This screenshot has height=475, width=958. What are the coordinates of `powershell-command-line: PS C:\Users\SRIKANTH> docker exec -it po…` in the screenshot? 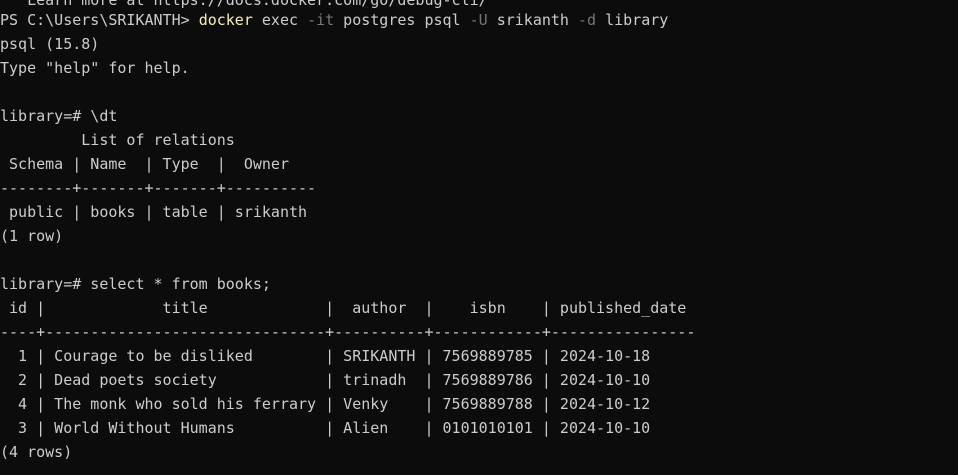 It's located at (334, 20).